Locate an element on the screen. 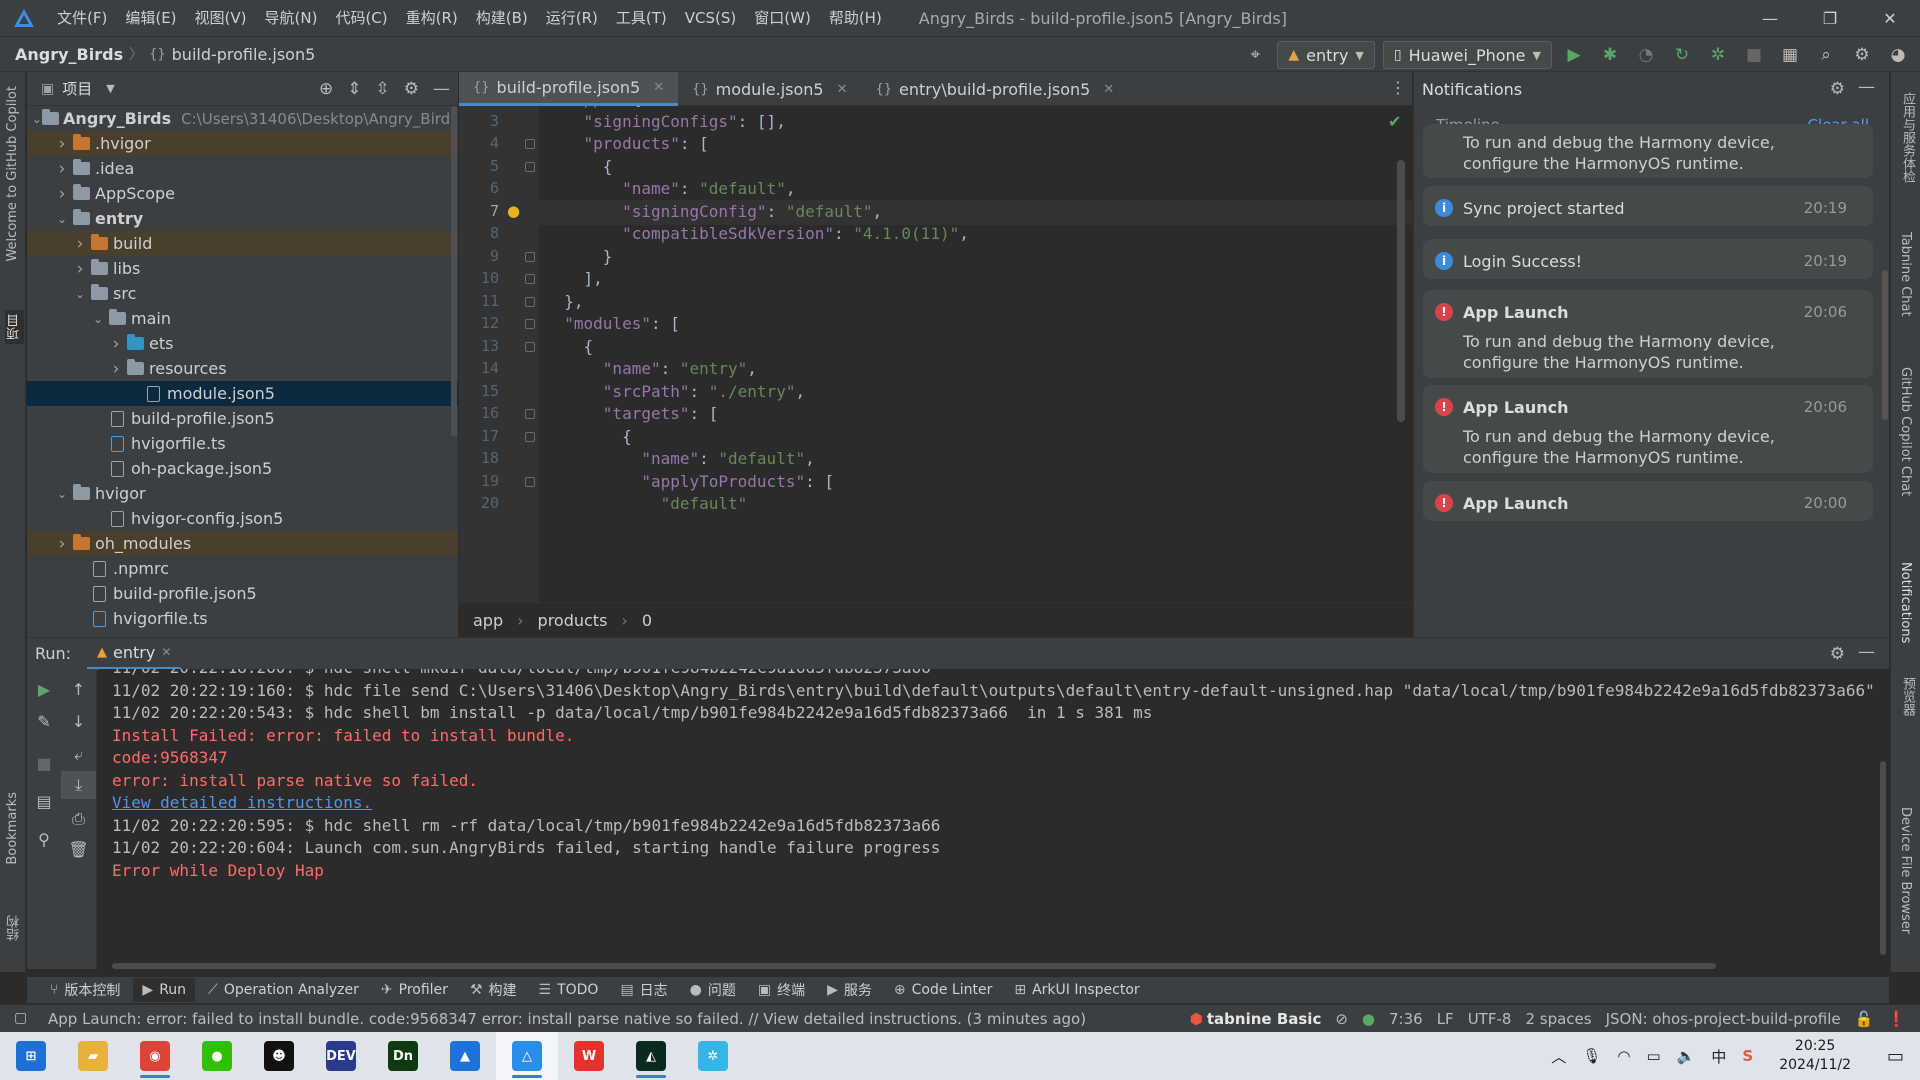 The width and height of the screenshot is (1920, 1080). hide-notifications-icon: — is located at coordinates (1866, 87).